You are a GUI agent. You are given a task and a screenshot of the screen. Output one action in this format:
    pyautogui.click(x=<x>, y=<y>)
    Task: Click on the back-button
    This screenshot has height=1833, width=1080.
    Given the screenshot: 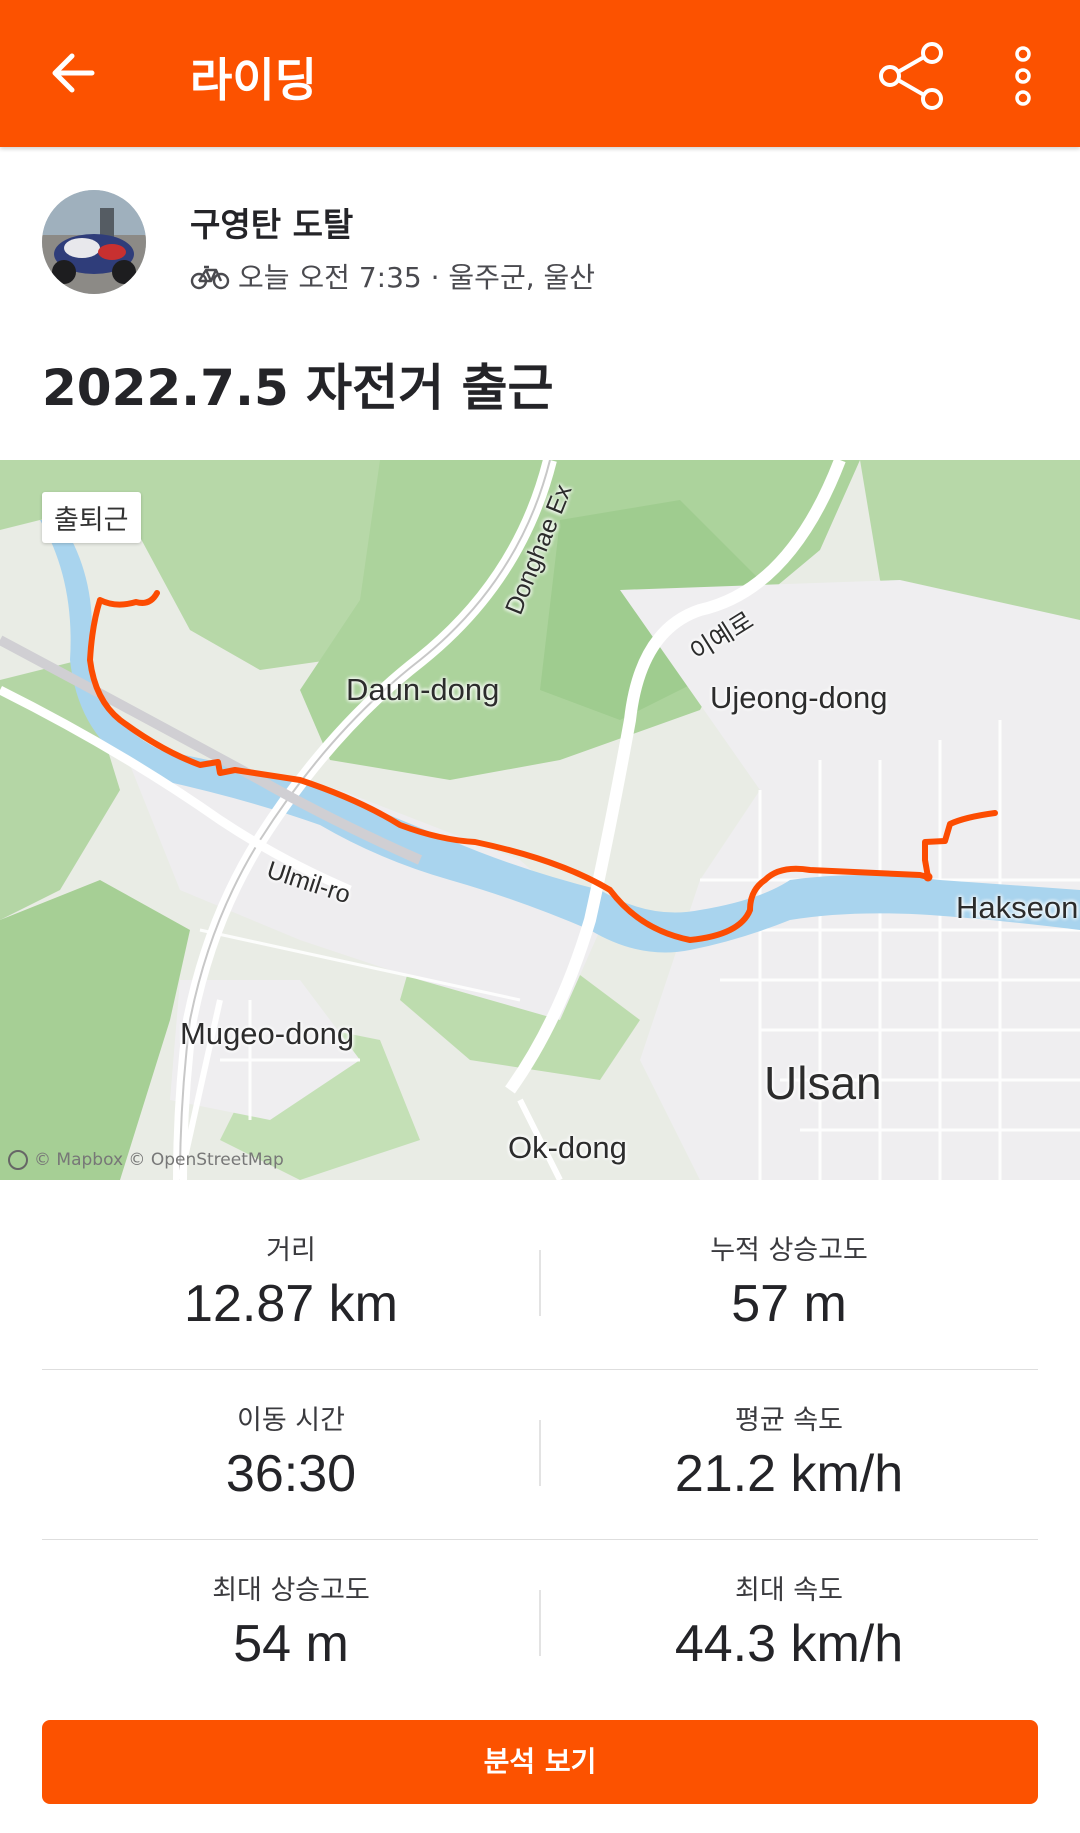 What is the action you would take?
    pyautogui.click(x=75, y=73)
    